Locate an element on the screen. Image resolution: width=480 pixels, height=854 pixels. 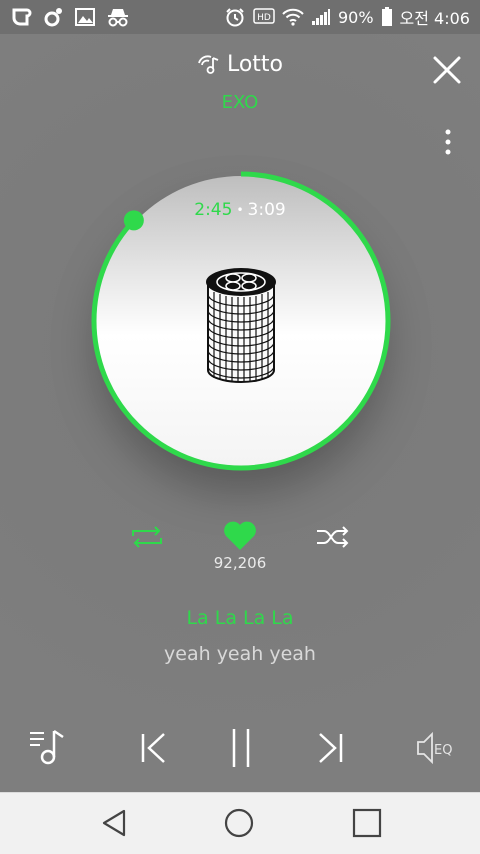
status-bar: HD 90% 오전 4:06 is located at coordinates (240, 17).